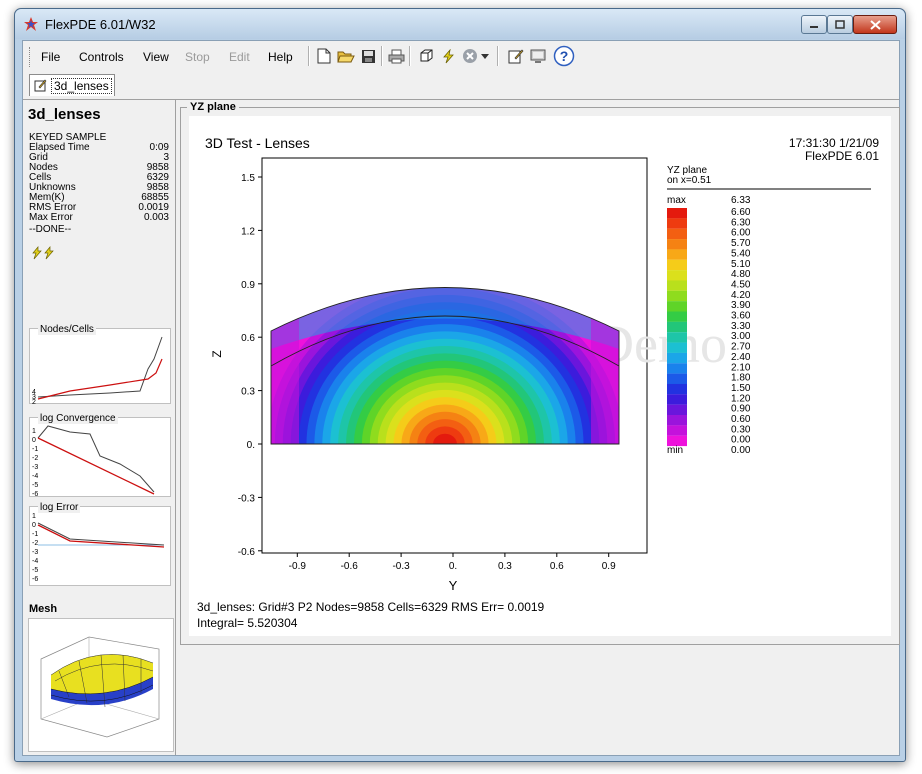 This screenshot has height=774, width=922. I want to click on stat-row: Max Error 0.003, so click(99, 218).